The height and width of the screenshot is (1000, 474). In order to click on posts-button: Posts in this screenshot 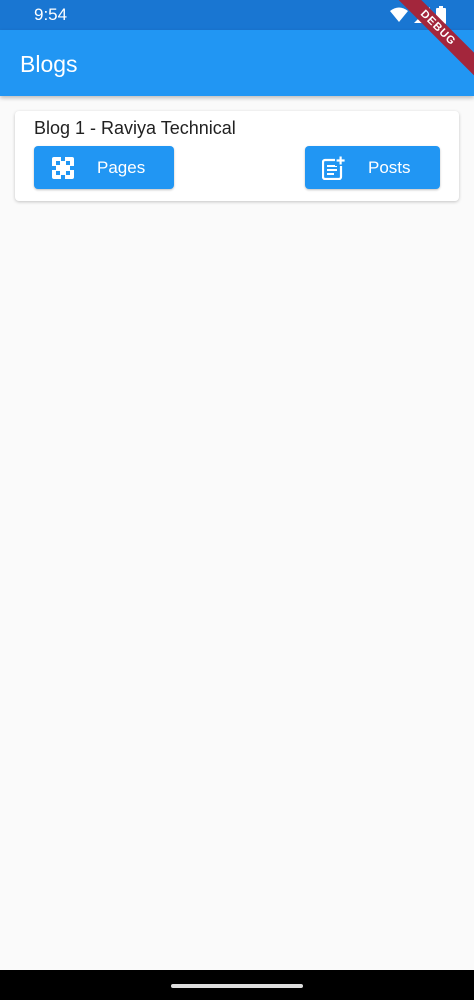, I will do `click(372, 167)`.